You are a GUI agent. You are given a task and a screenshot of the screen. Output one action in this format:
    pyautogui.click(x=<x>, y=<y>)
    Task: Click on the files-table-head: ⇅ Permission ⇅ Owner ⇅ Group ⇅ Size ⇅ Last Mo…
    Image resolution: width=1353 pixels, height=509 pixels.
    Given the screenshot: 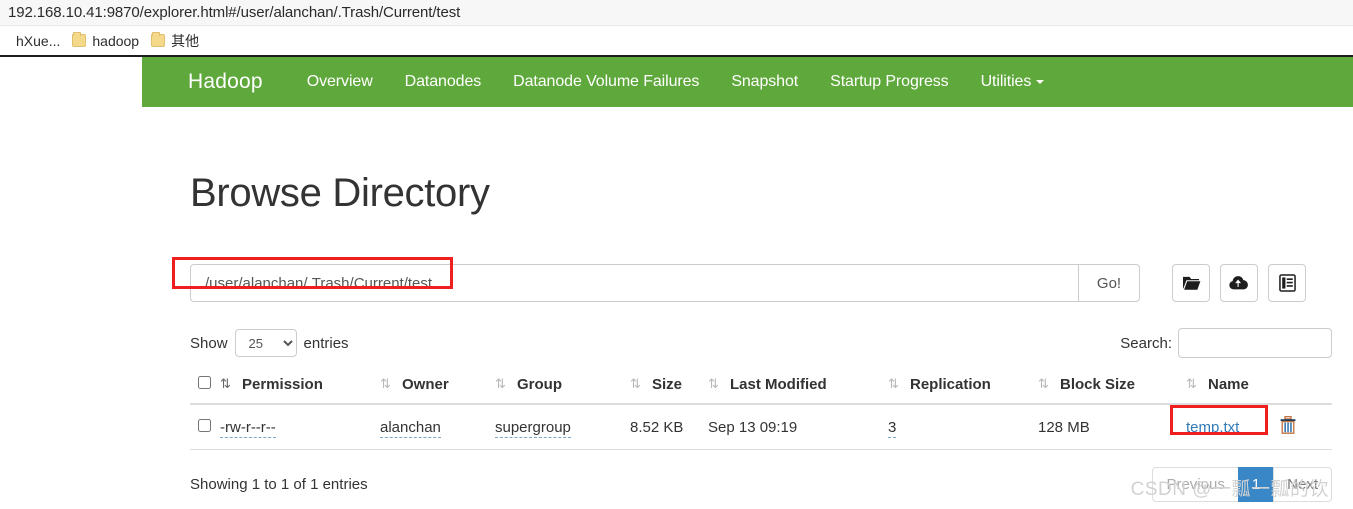 What is the action you would take?
    pyautogui.click(x=761, y=387)
    